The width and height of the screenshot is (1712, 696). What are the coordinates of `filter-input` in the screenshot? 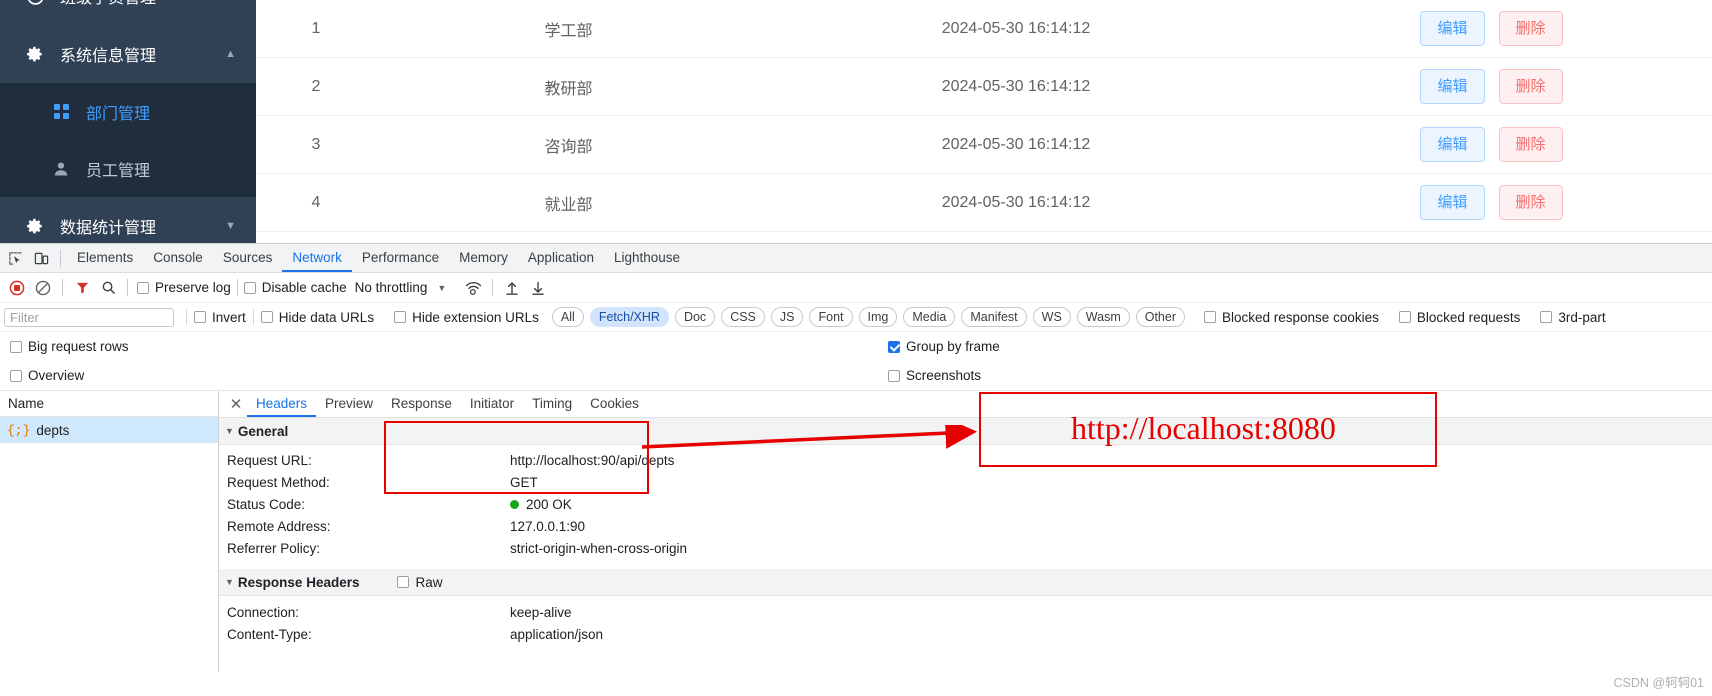 It's located at (89, 317).